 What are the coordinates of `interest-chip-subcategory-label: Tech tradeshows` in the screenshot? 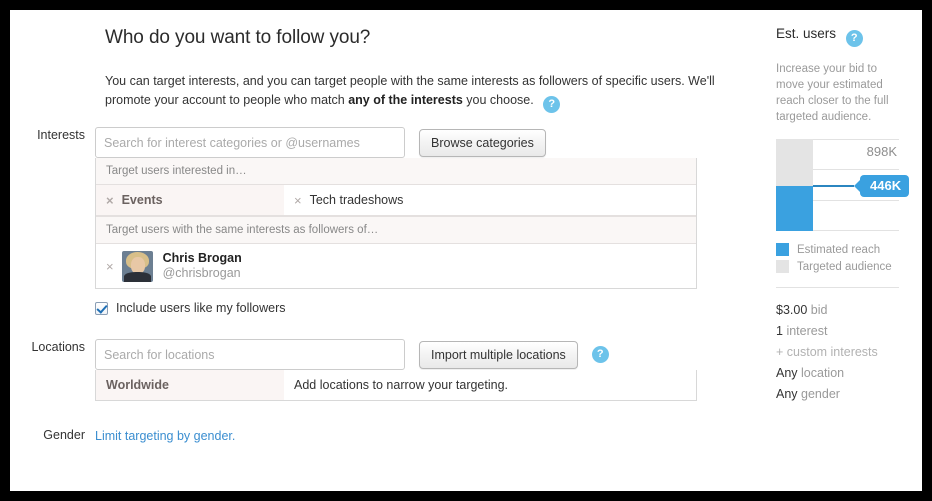 It's located at (356, 200).